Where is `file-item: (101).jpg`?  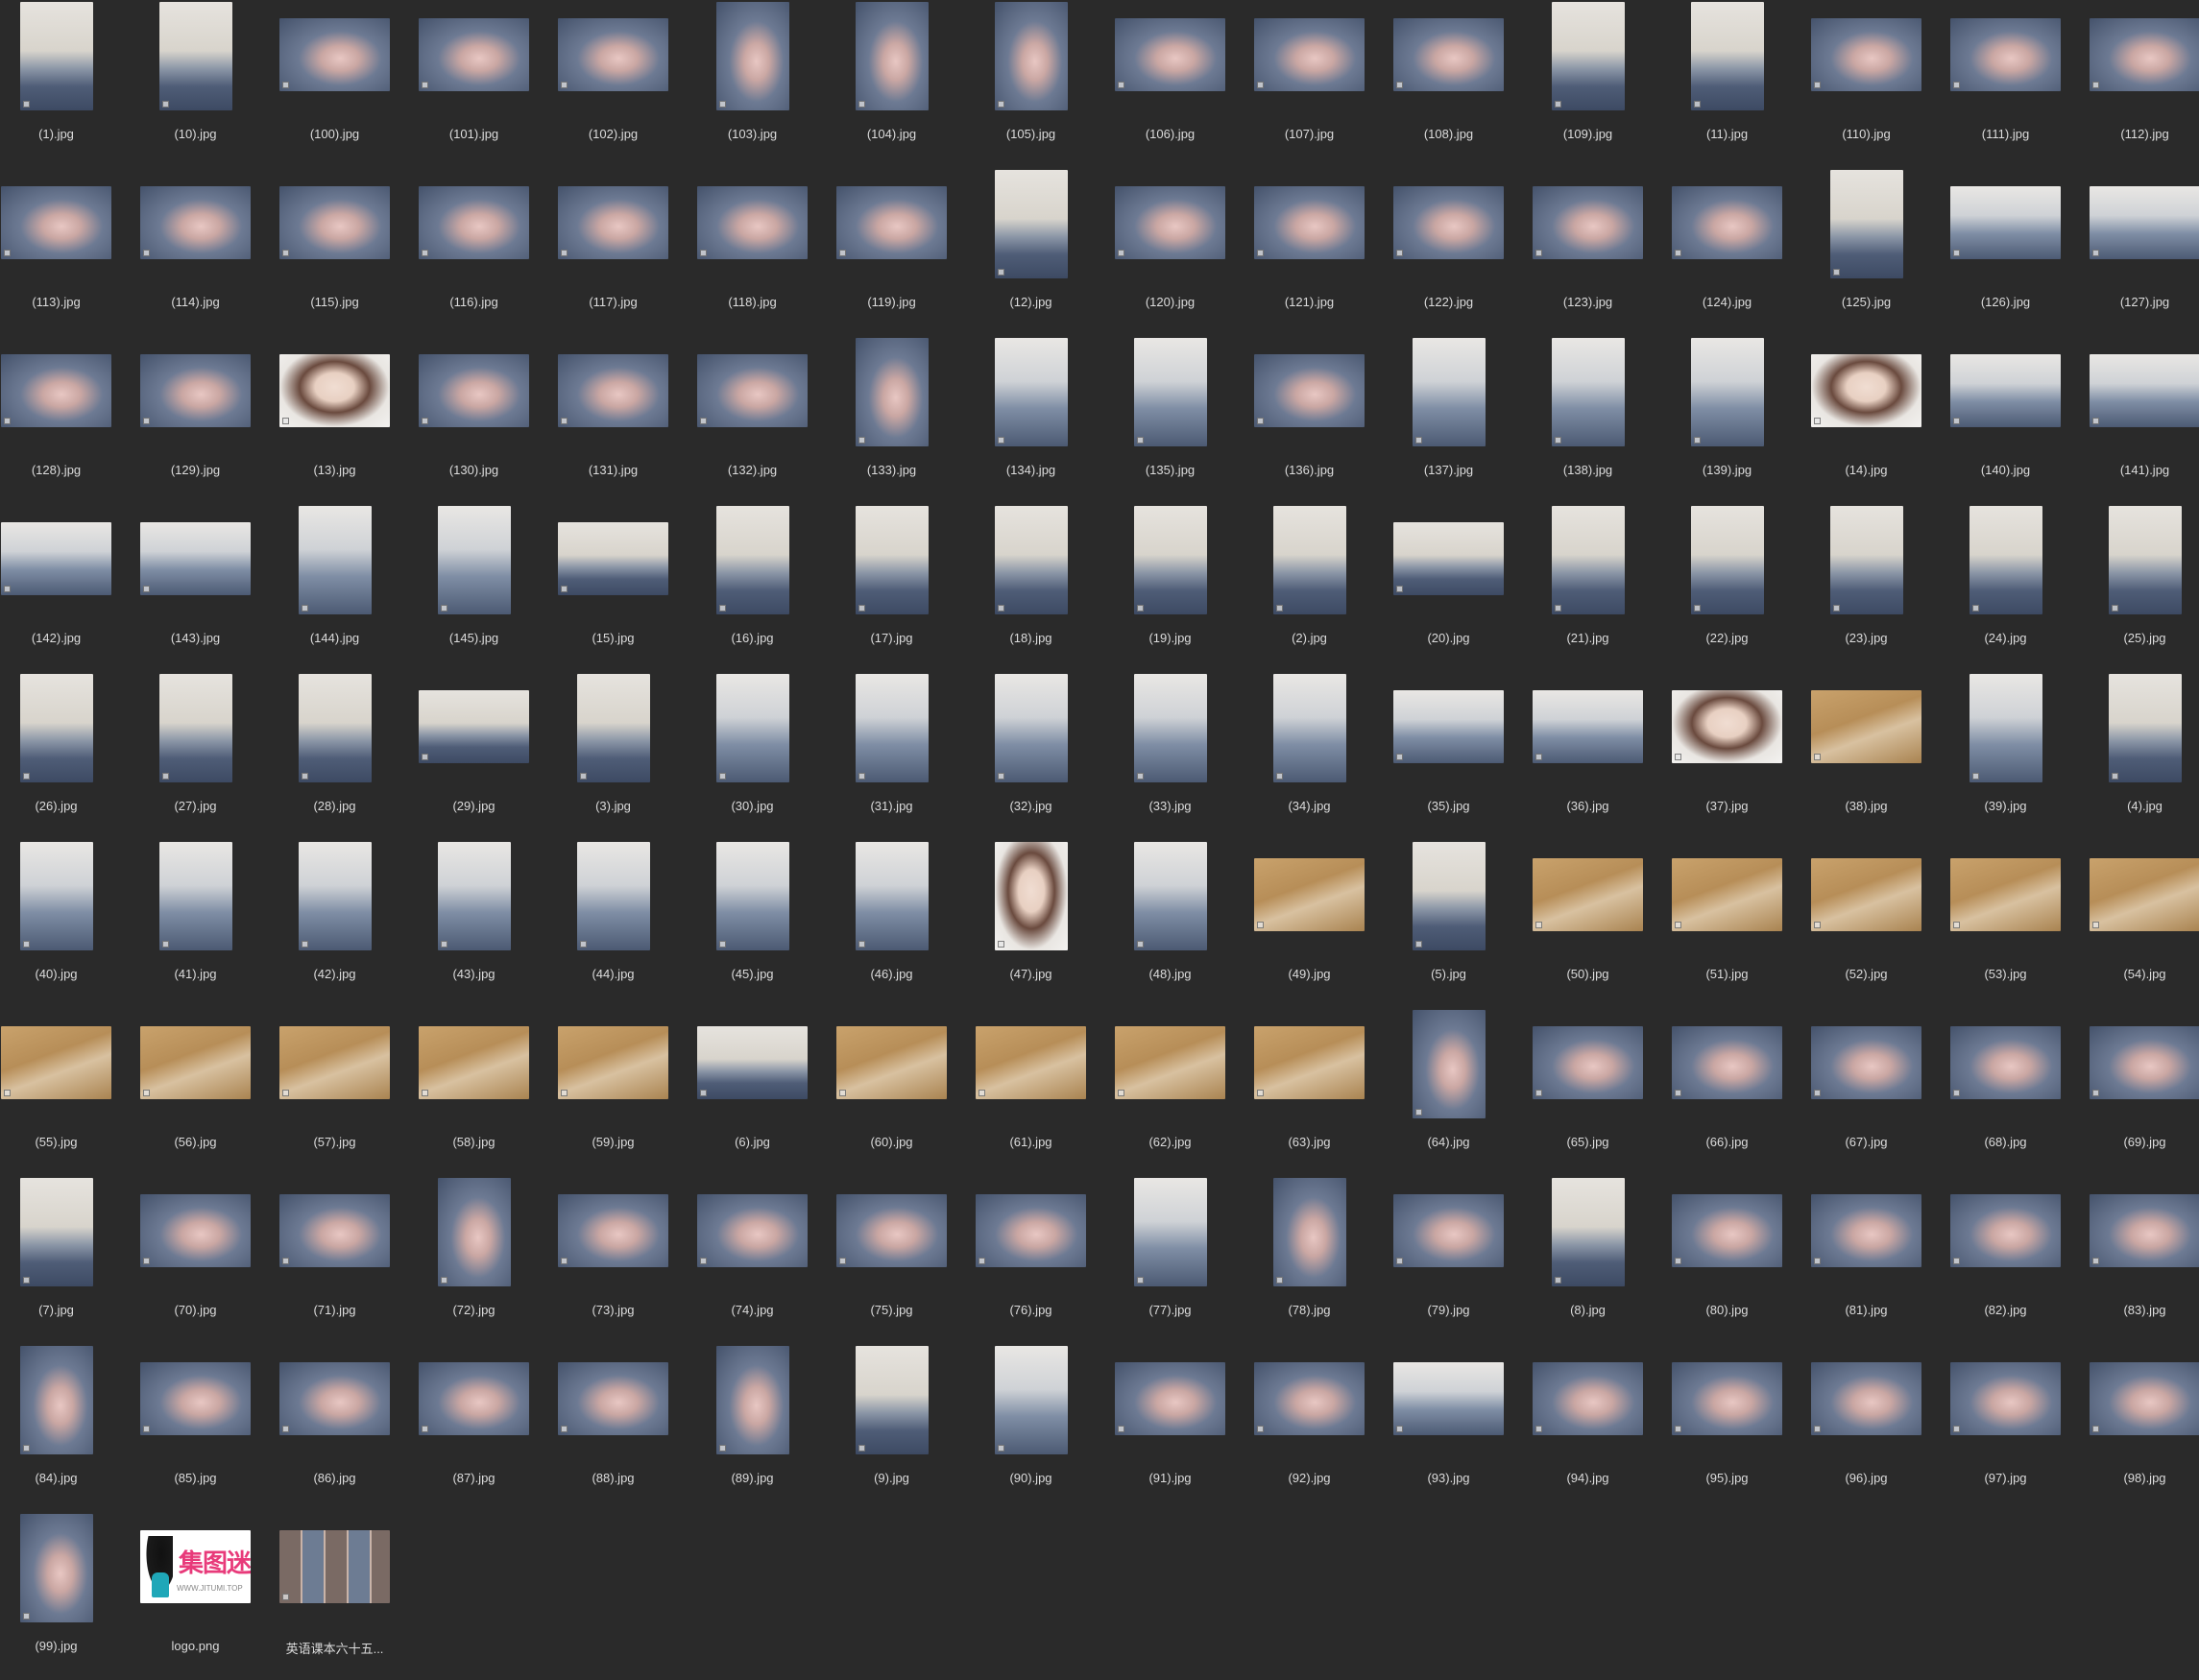
file-item: (101).jpg is located at coordinates (474, 84).